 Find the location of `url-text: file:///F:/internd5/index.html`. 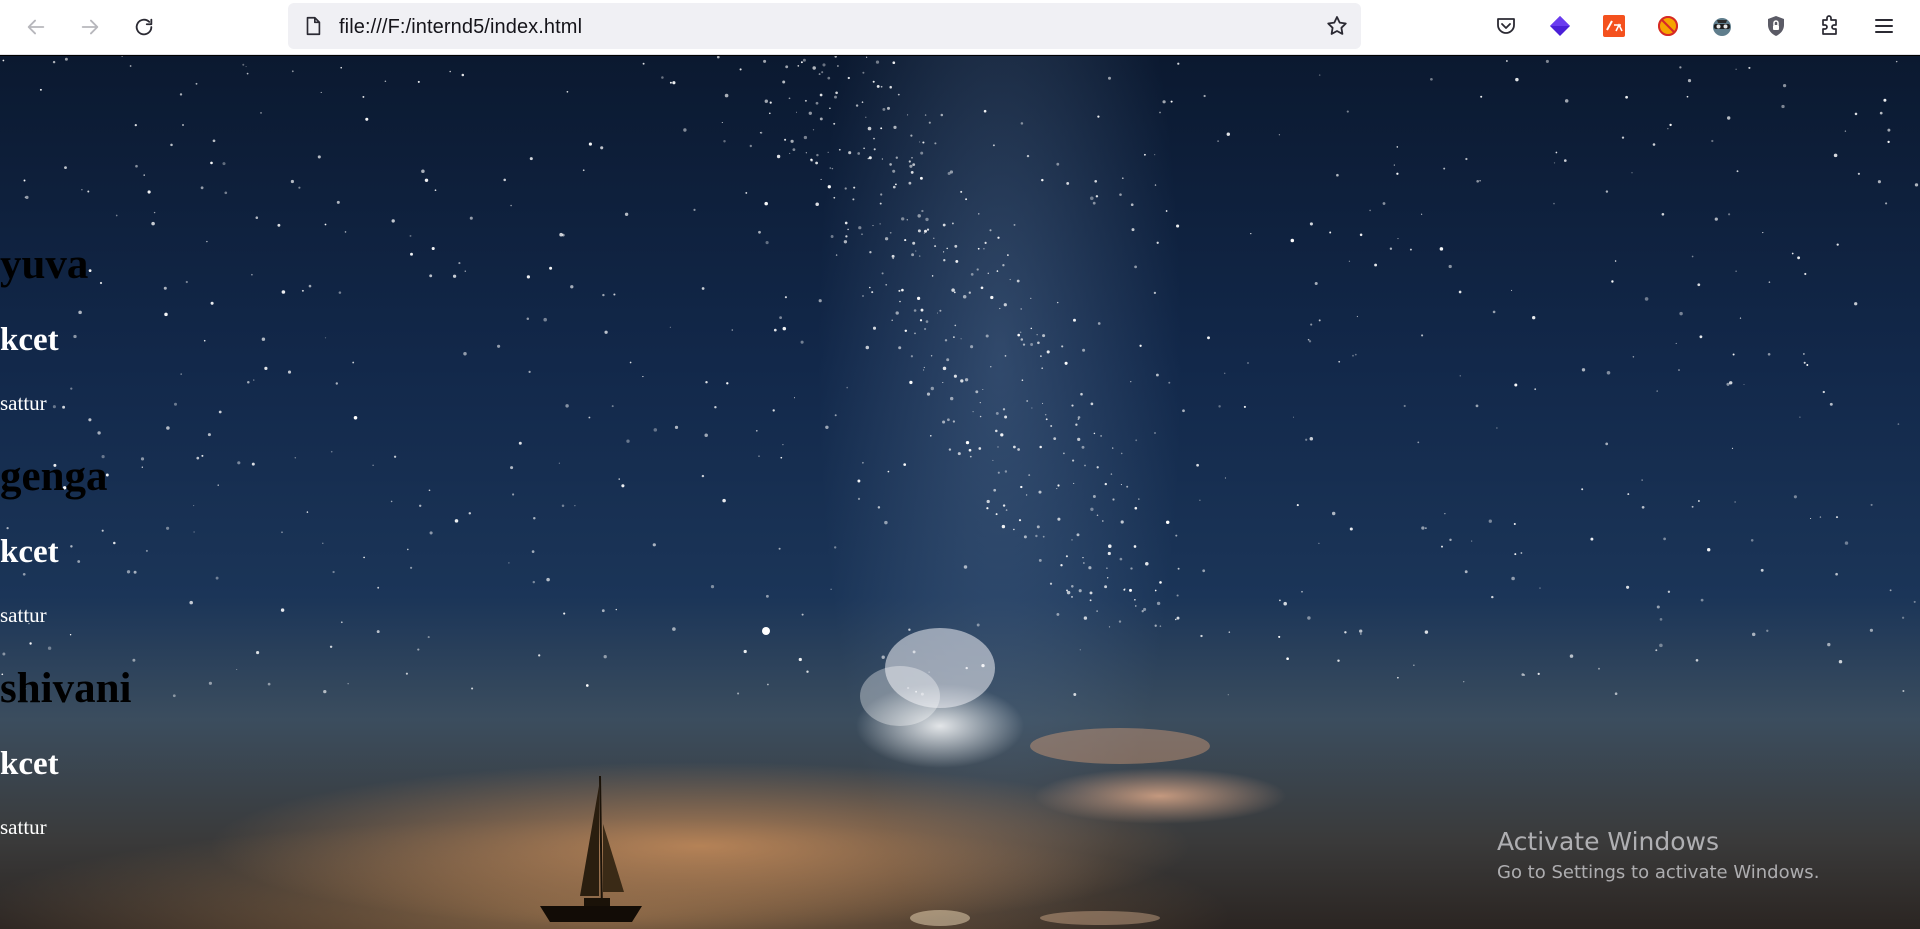

url-text: file:///F:/internd5/index.html is located at coordinates (460, 27).